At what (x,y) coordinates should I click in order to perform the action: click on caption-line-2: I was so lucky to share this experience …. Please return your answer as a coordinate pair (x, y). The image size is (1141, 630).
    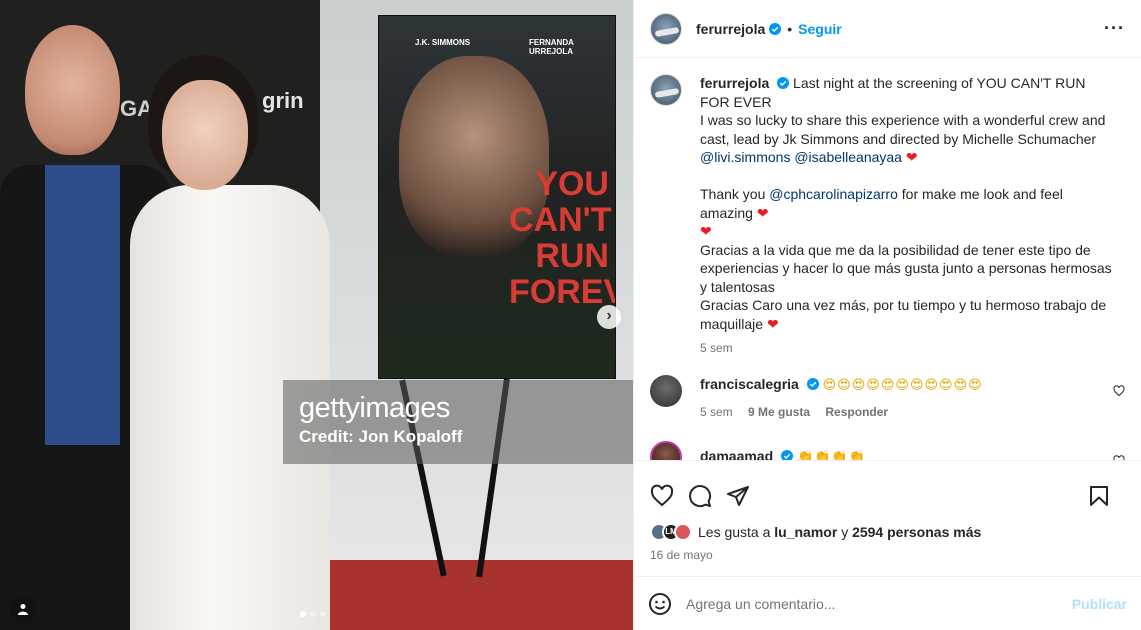
    Looking at the image, I should click on (903, 129).